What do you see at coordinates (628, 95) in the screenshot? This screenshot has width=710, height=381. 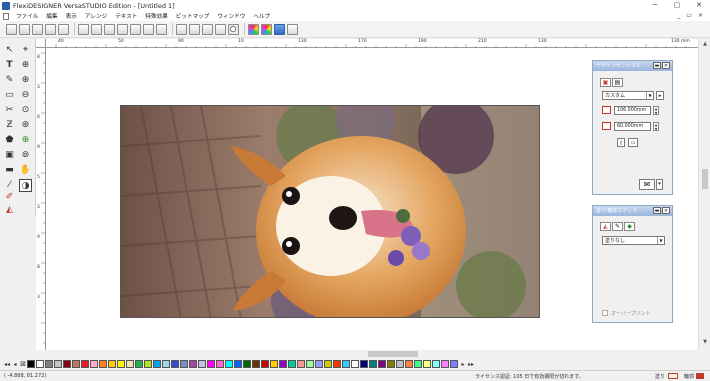 I see `preset-dropdown: カスタム ▼` at bounding box center [628, 95].